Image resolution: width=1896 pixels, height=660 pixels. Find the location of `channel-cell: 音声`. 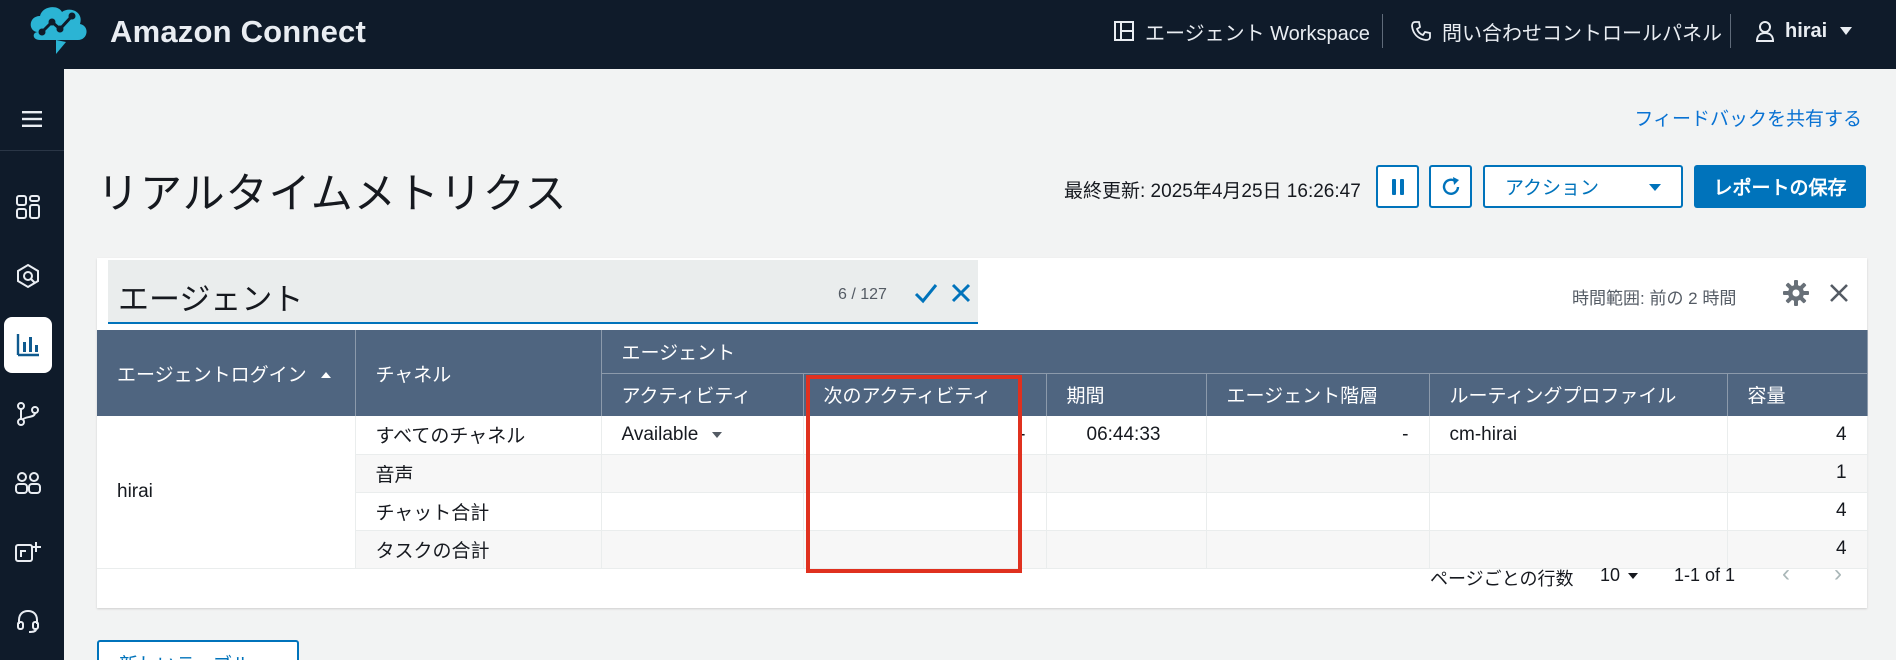

channel-cell: 音声 is located at coordinates (478, 473).